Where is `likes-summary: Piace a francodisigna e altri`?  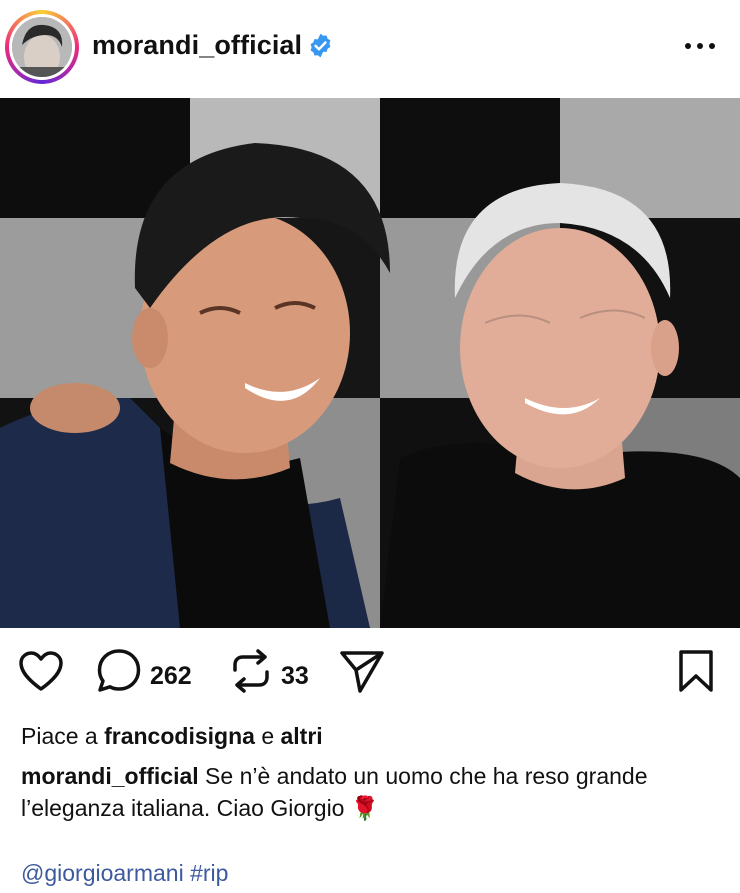 likes-summary: Piace a francodisigna e altri is located at coordinates (172, 736).